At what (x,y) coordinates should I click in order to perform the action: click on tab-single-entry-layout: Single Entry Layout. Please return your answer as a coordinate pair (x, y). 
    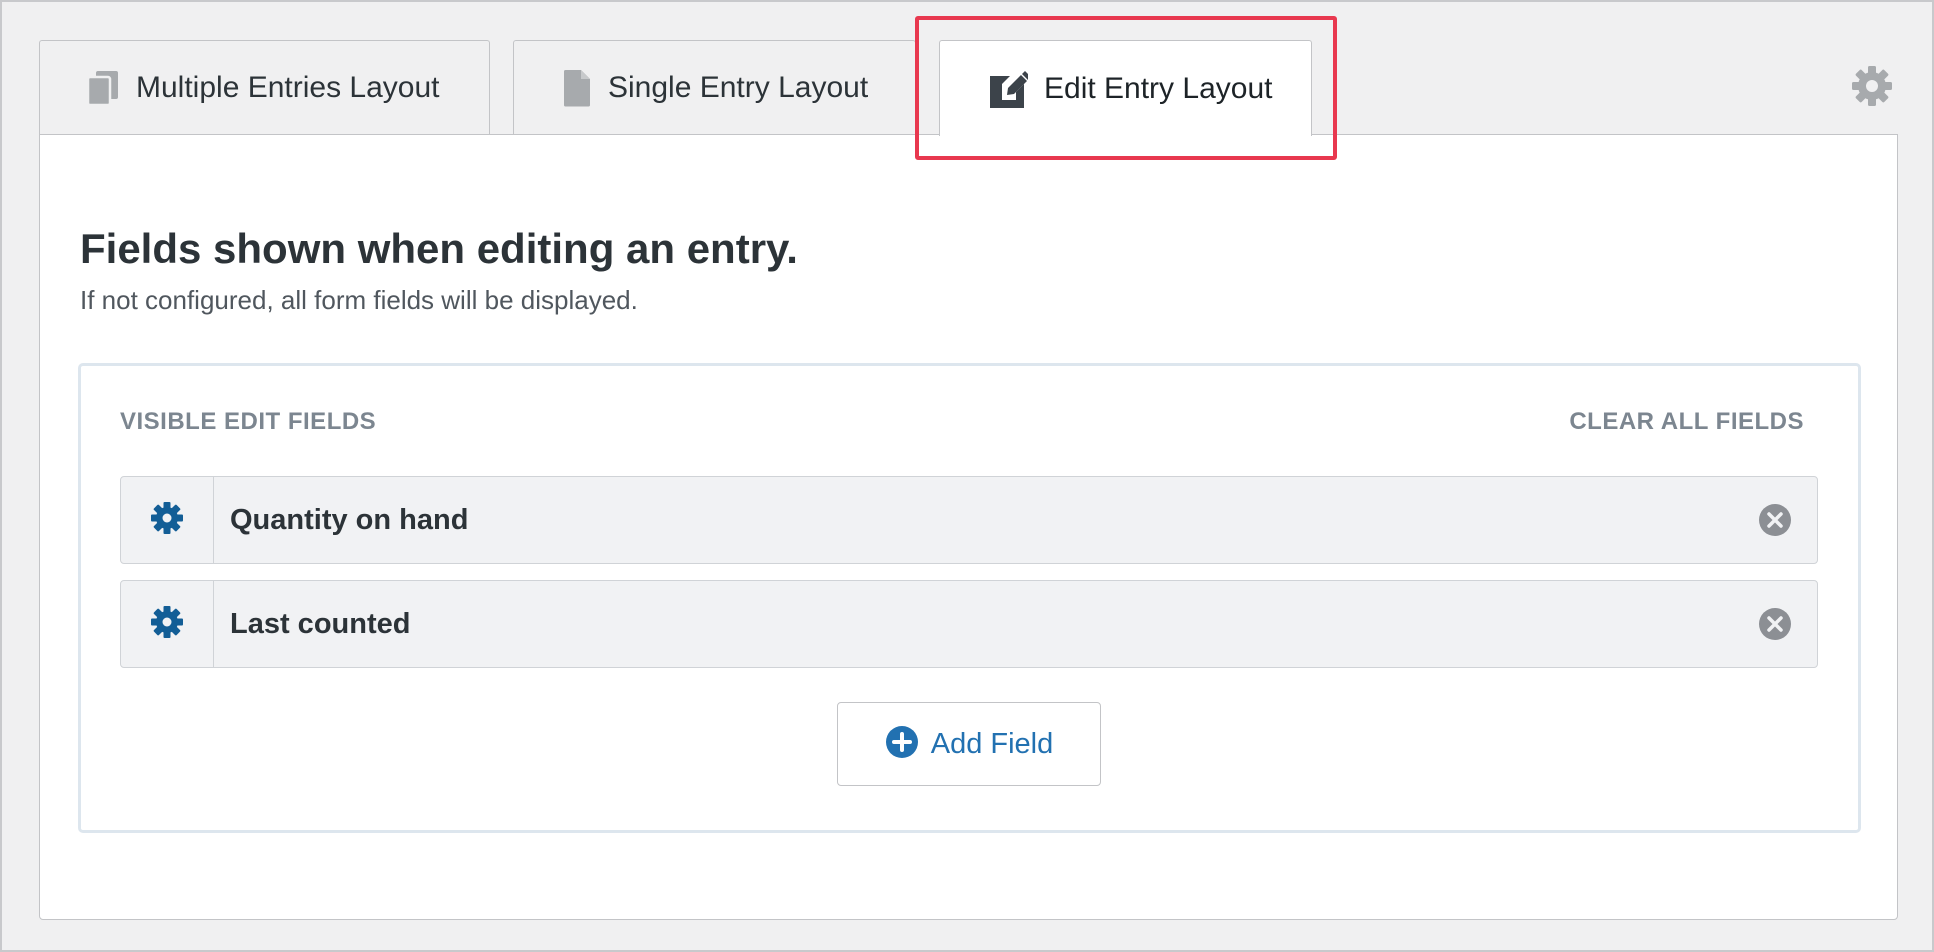
    Looking at the image, I should click on (714, 87).